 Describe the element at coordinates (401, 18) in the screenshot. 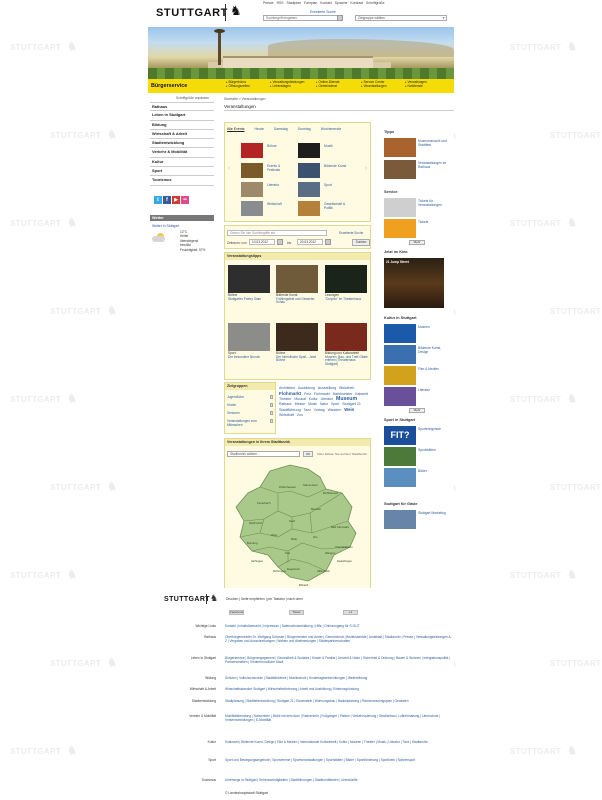

I see `target-group-select: Zielgruppe wählen ▼` at that location.